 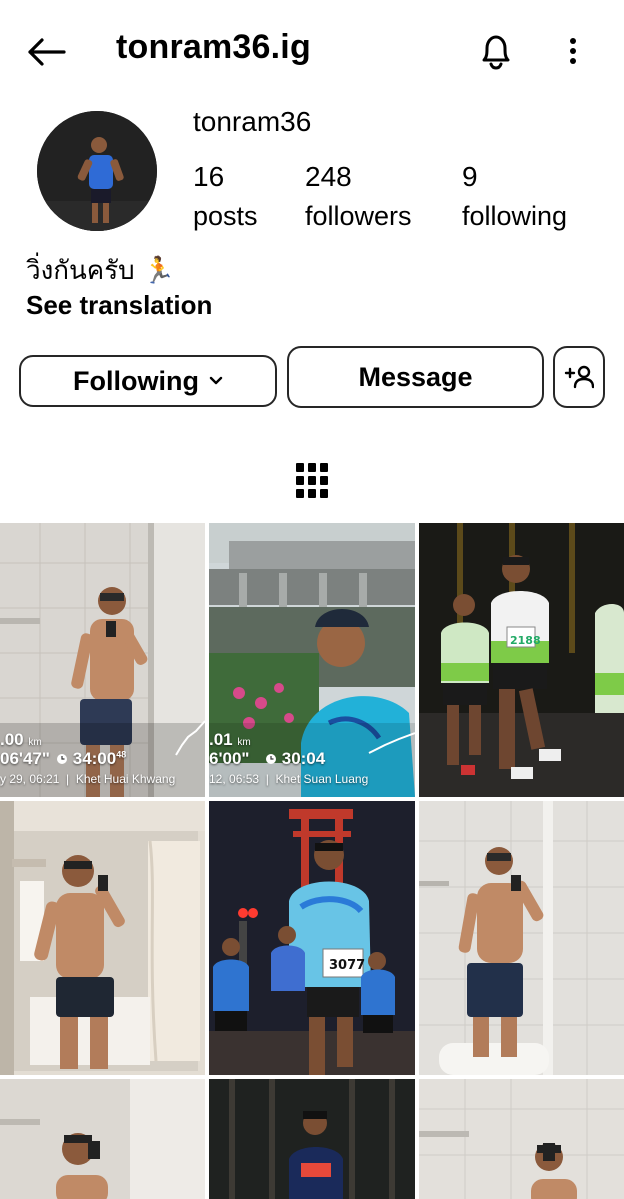 What do you see at coordinates (347, 965) in the screenshot?
I see `bib-number: 3077` at bounding box center [347, 965].